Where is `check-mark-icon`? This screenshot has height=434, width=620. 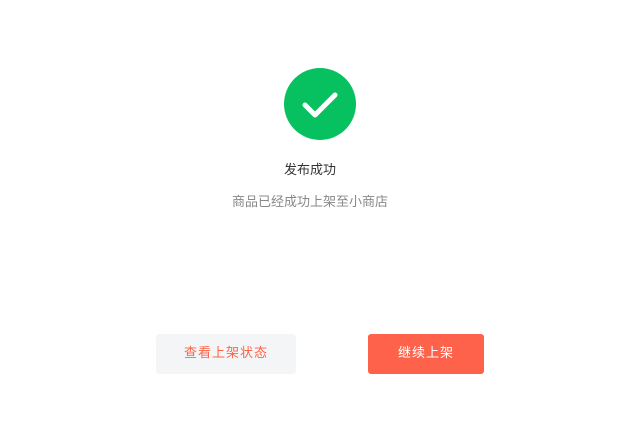 check-mark-icon is located at coordinates (320, 105).